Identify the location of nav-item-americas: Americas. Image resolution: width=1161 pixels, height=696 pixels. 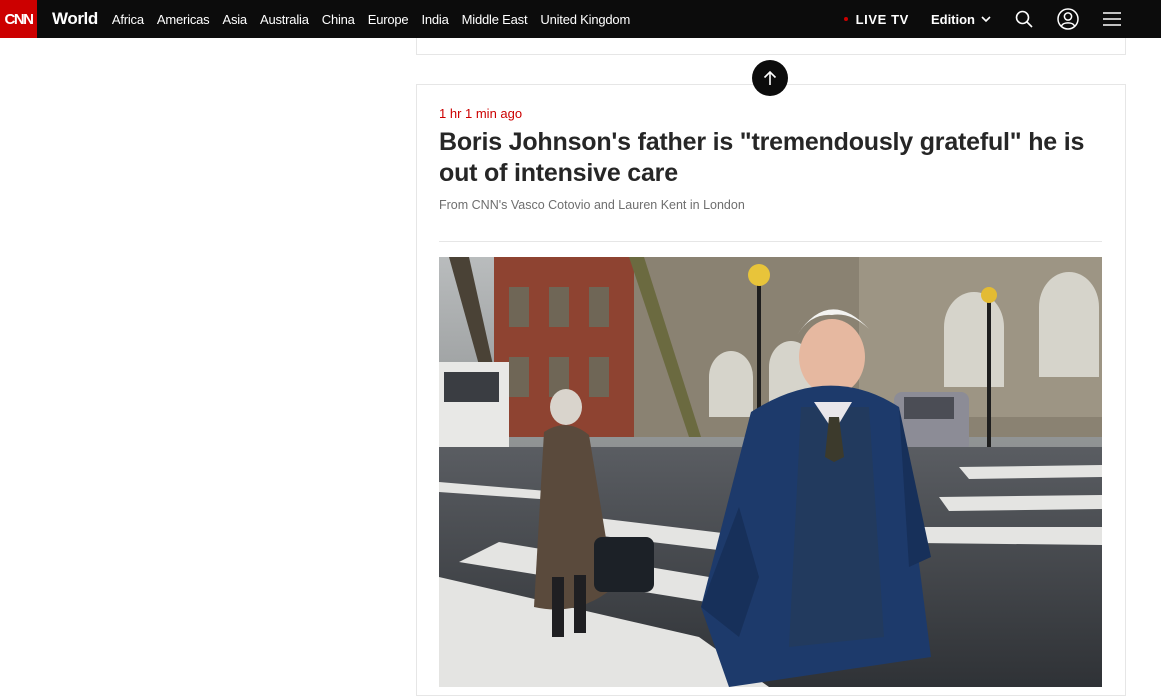
(183, 19).